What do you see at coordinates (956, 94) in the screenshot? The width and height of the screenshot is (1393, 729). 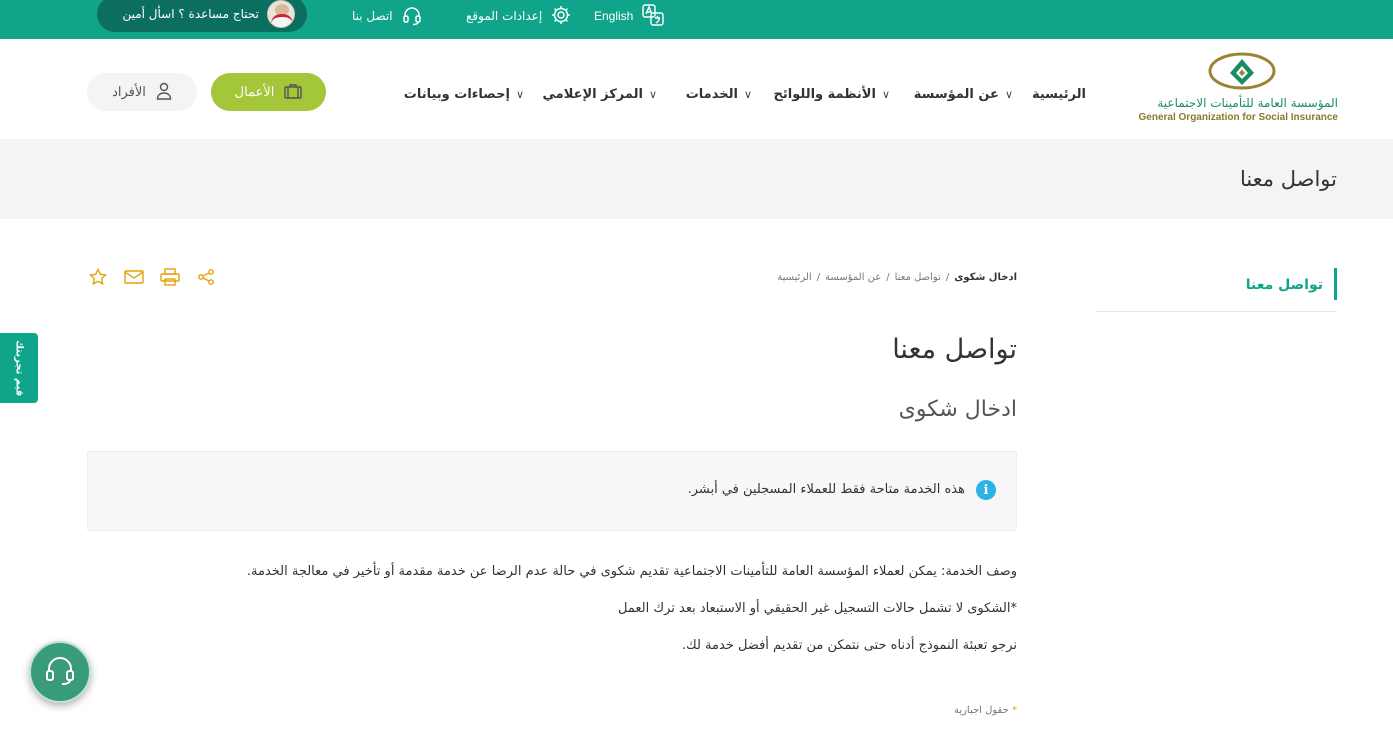 I see `nav-label: عن المؤسسة` at bounding box center [956, 94].